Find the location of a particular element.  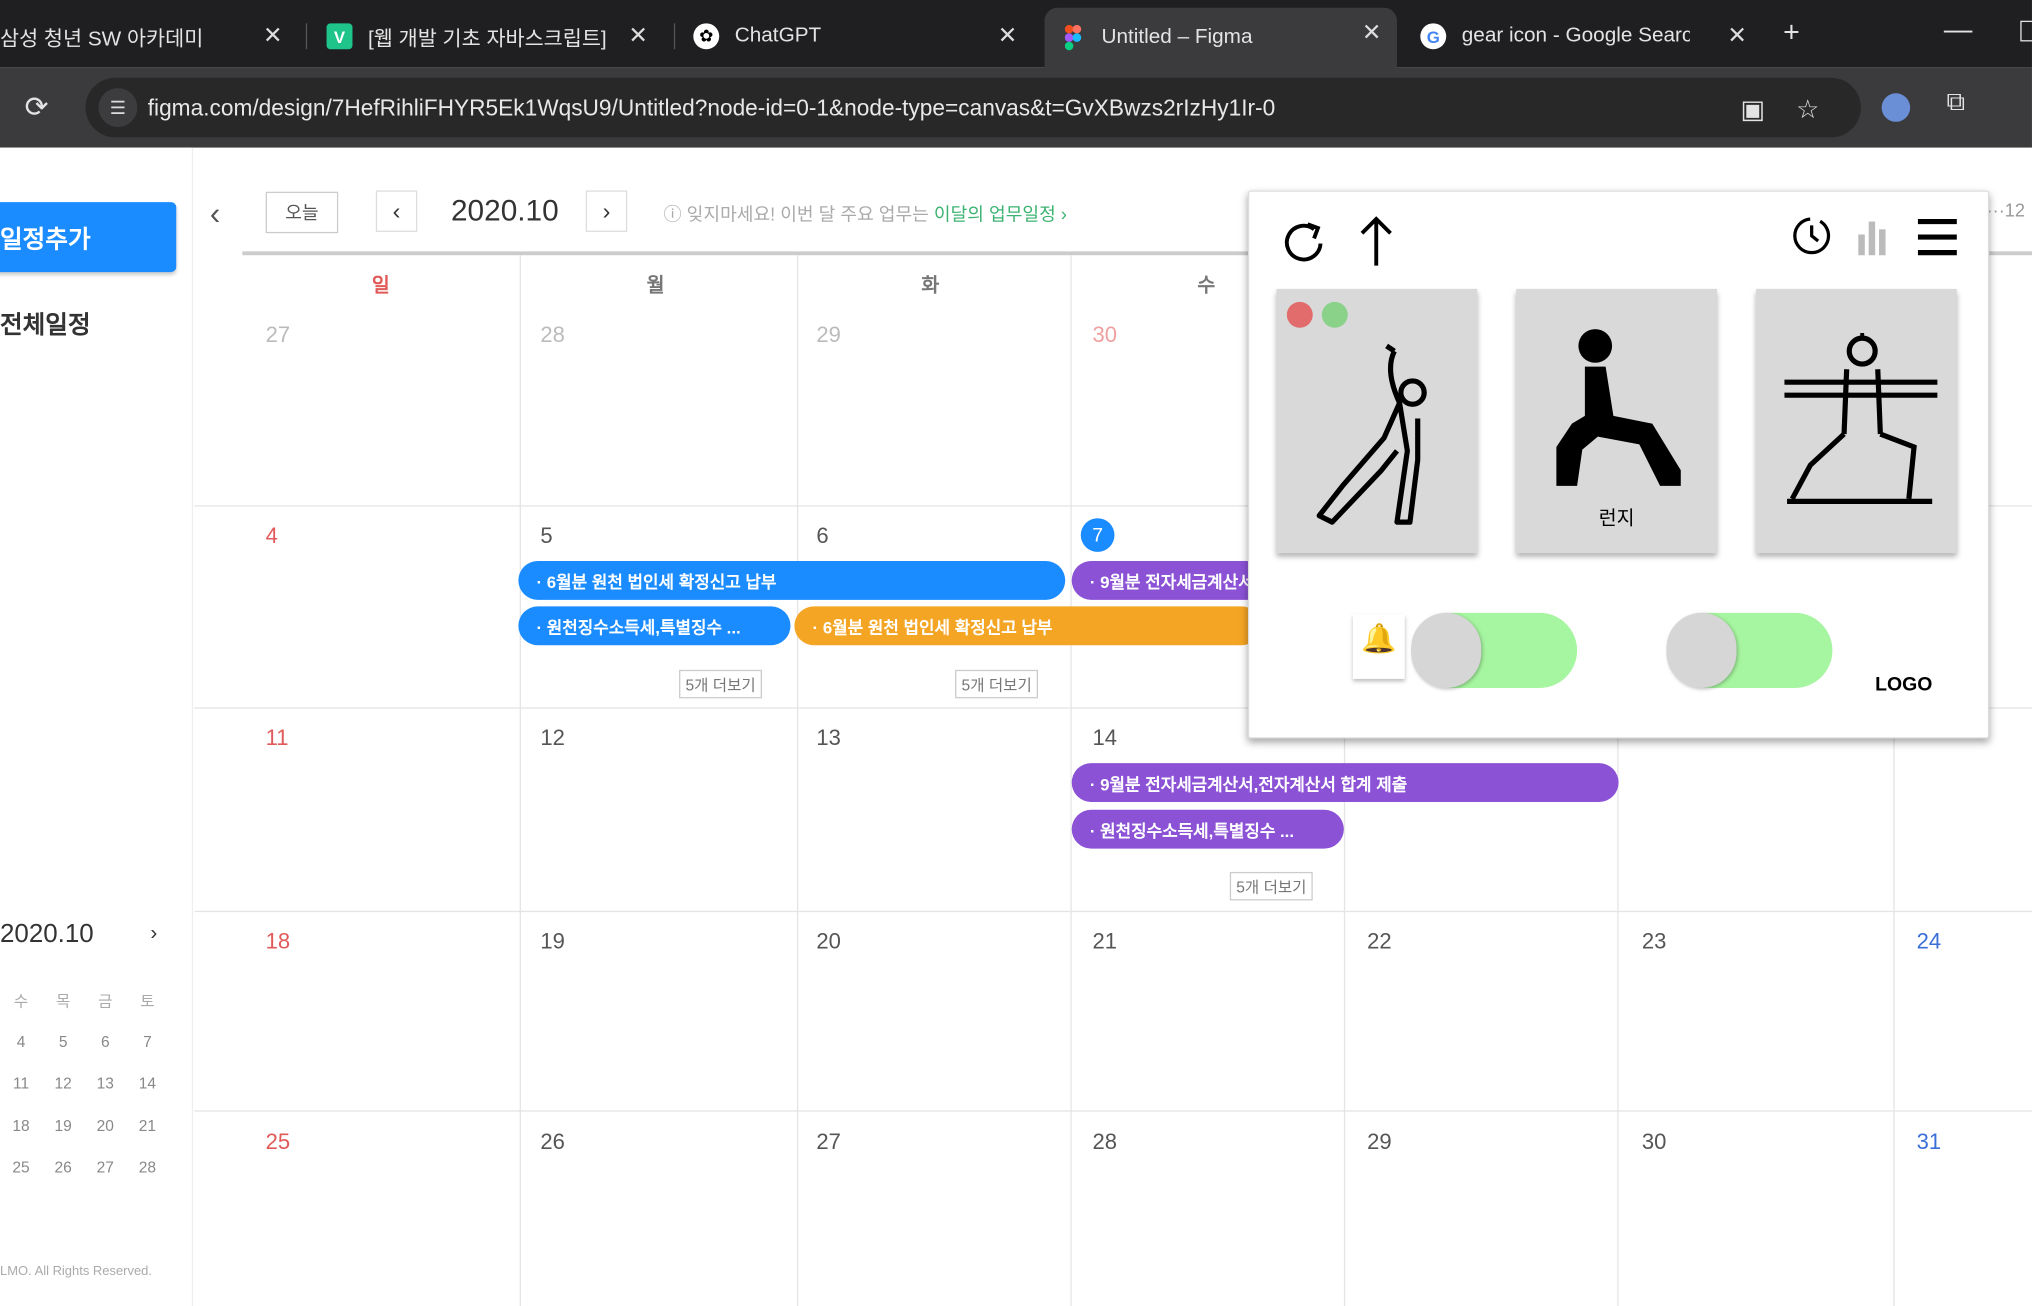

day-number: 11 is located at coordinates (277, 739).